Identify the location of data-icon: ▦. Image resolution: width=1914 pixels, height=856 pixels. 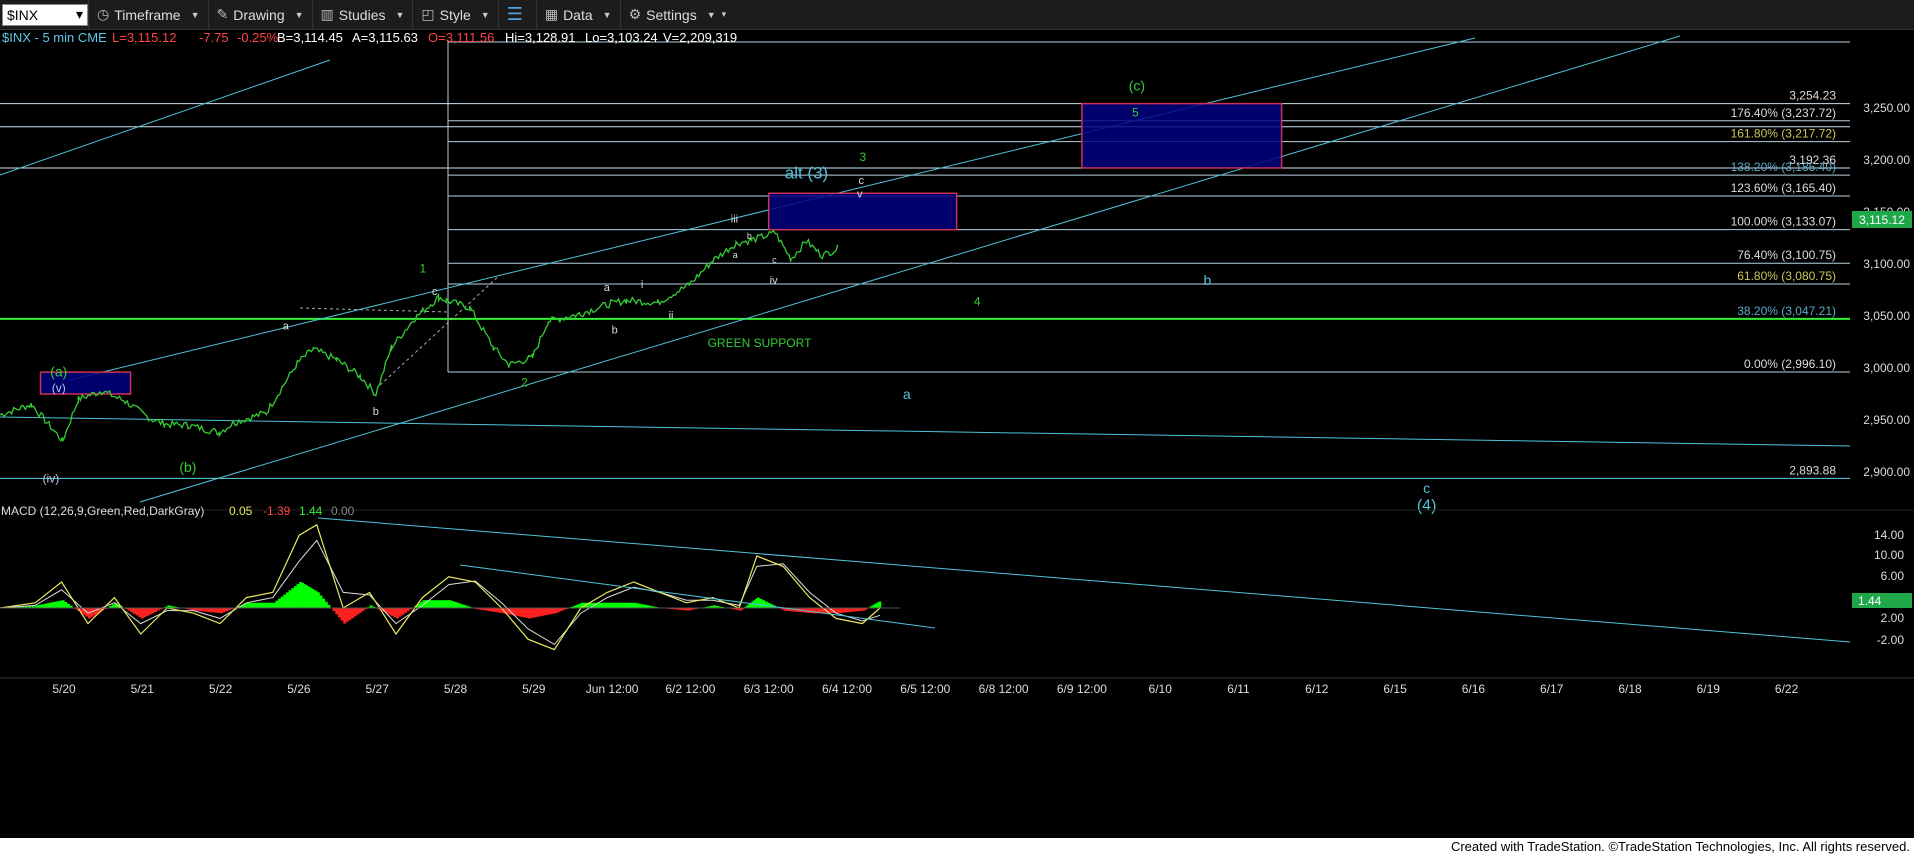
(551, 14).